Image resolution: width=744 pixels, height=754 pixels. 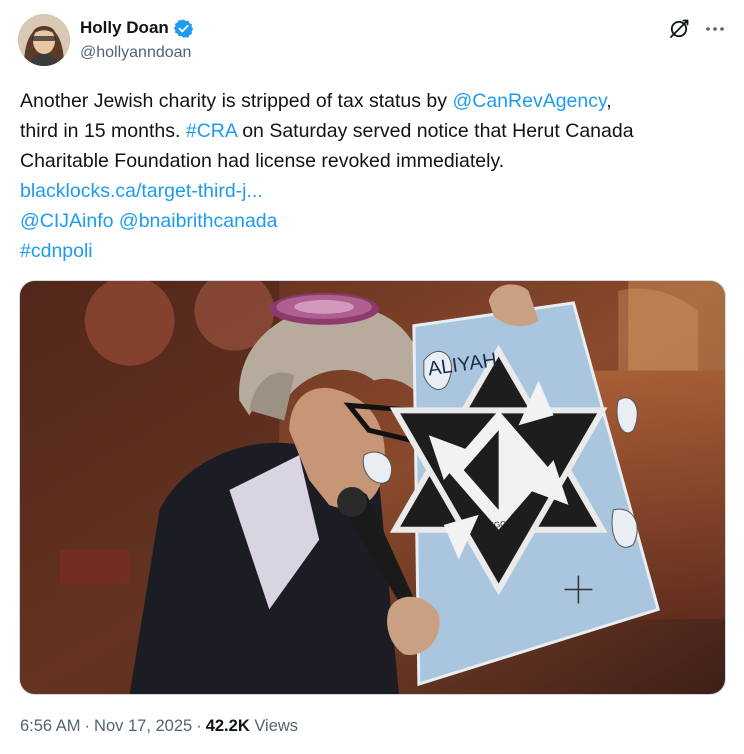 What do you see at coordinates (609, 101) in the screenshot?
I see `tweet-text-segment: ,` at bounding box center [609, 101].